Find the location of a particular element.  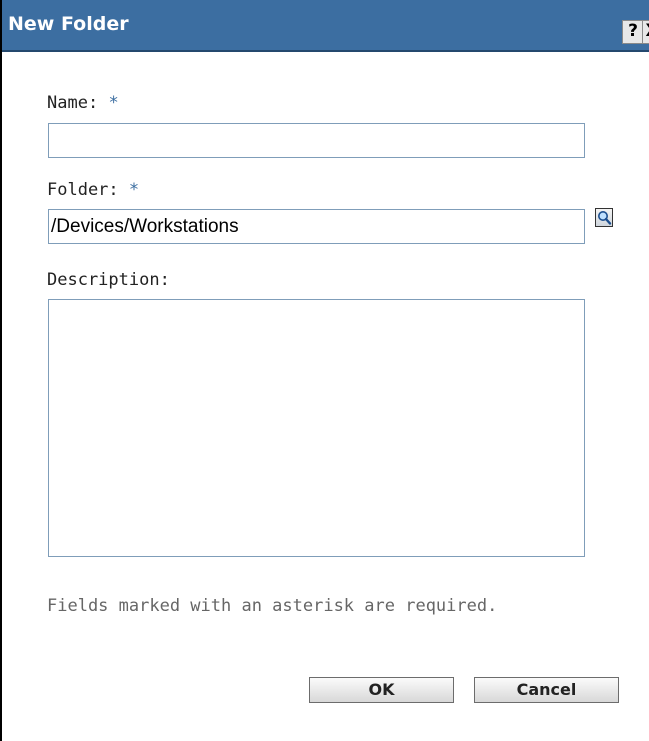

dialog-titlebar: New Folder ? X is located at coordinates (325, 26).